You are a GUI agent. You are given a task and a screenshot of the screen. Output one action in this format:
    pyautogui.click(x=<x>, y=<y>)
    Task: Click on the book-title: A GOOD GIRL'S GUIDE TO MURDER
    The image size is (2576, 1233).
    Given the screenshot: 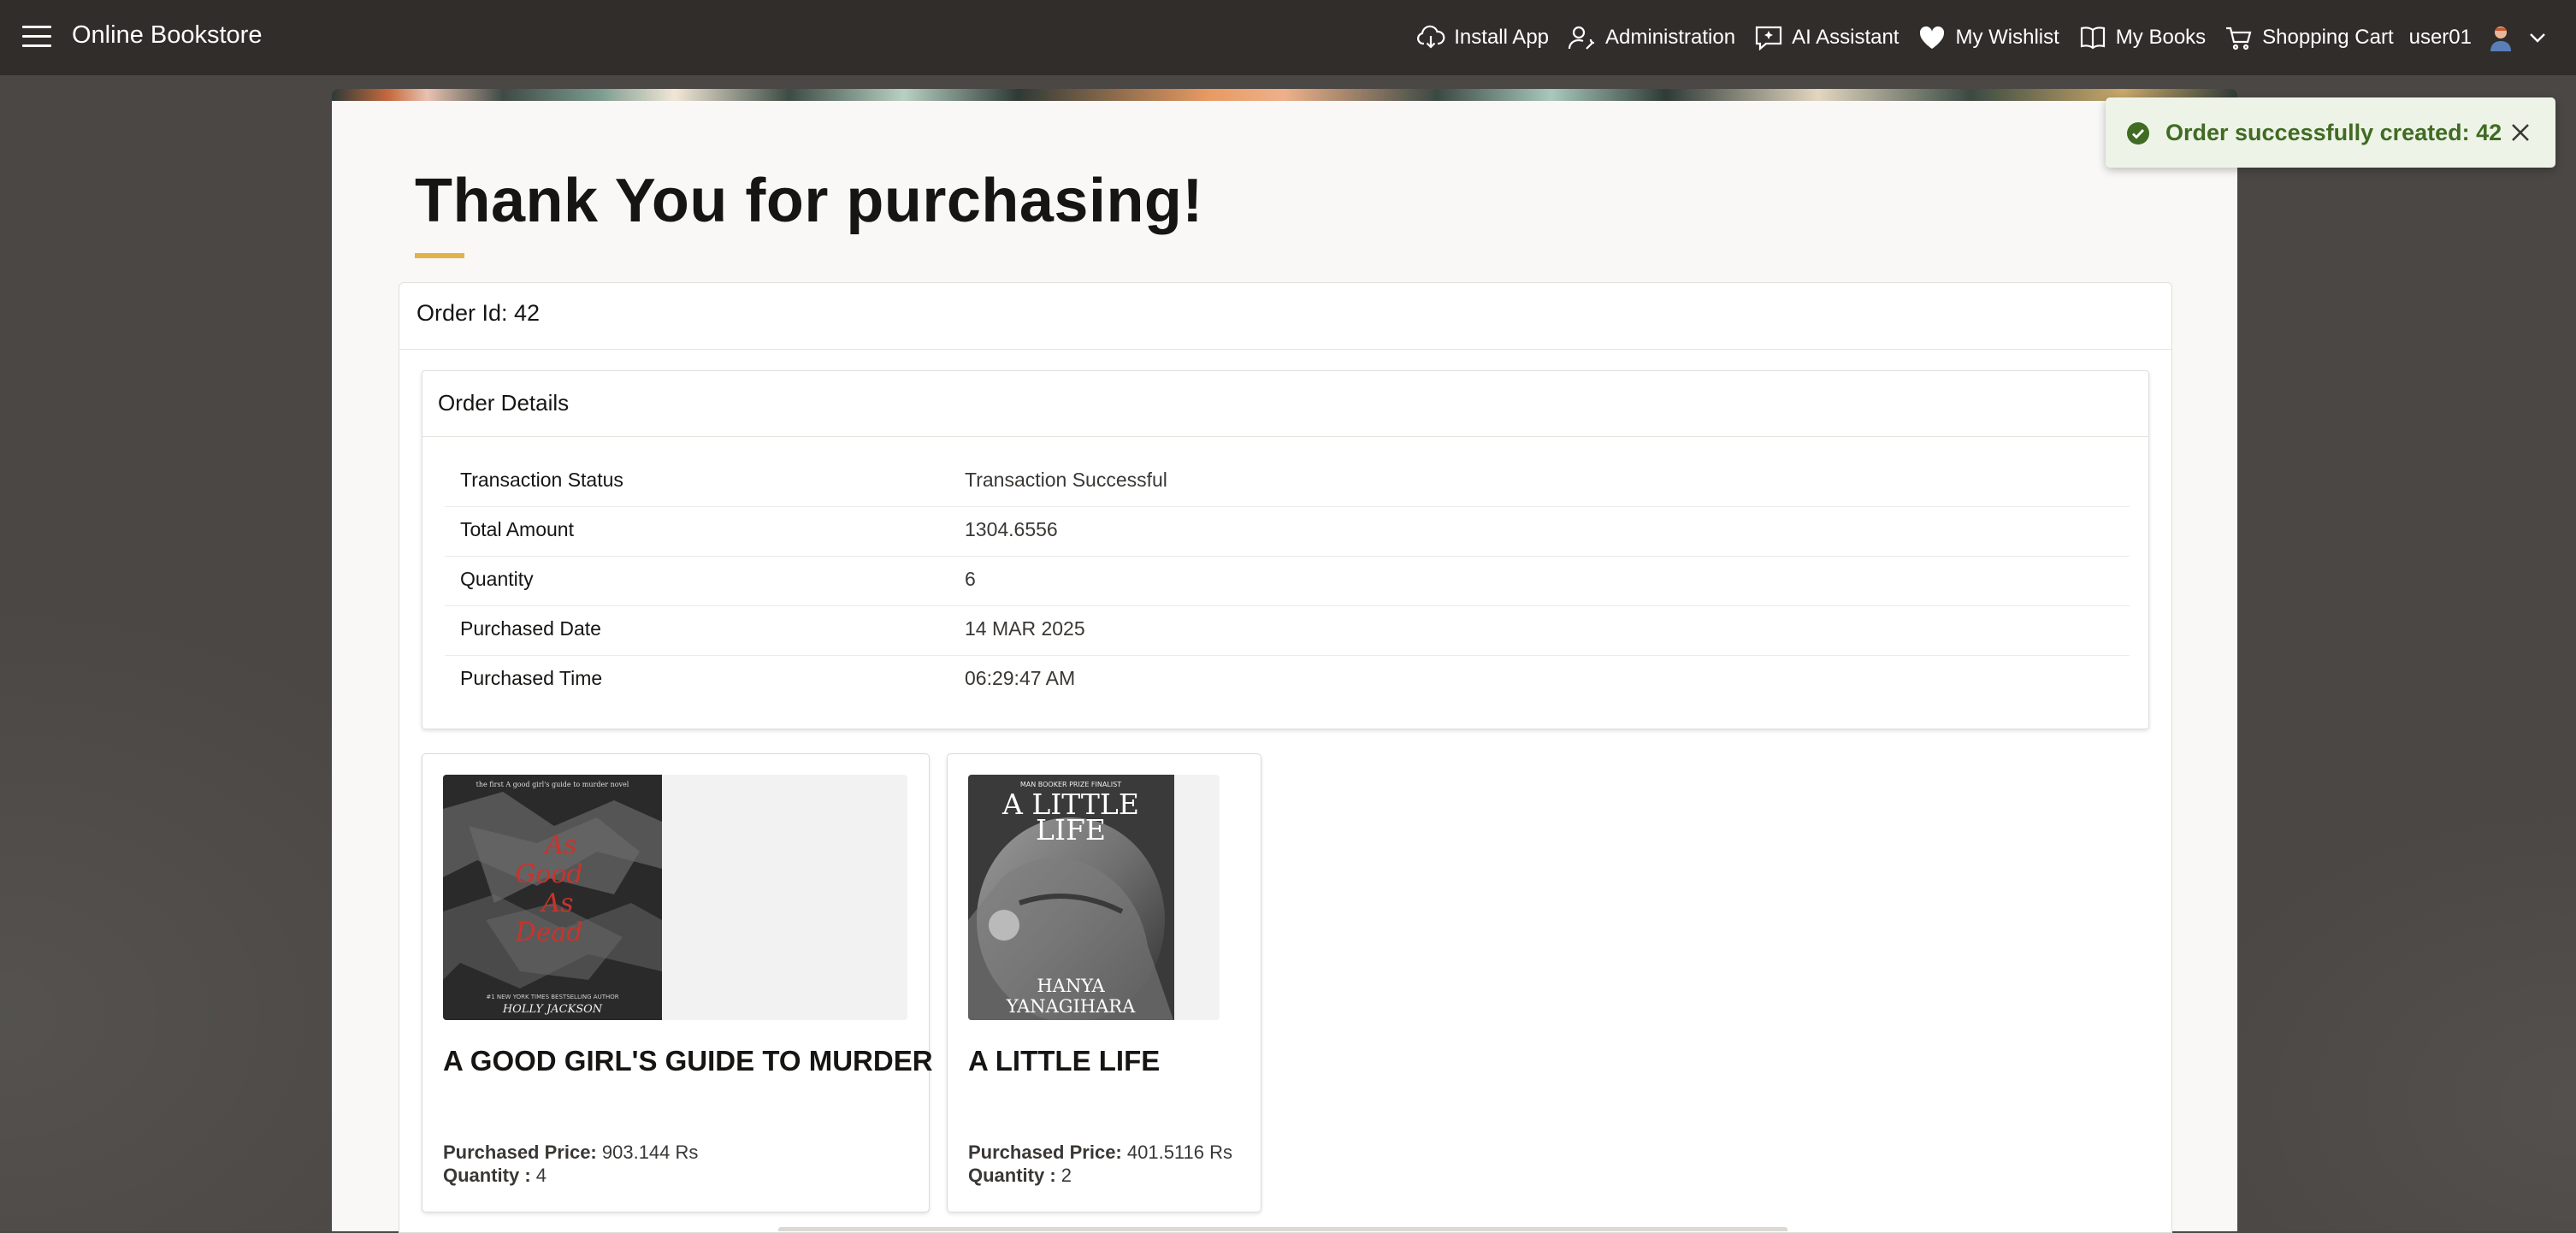 What is the action you would take?
    pyautogui.click(x=688, y=1061)
    